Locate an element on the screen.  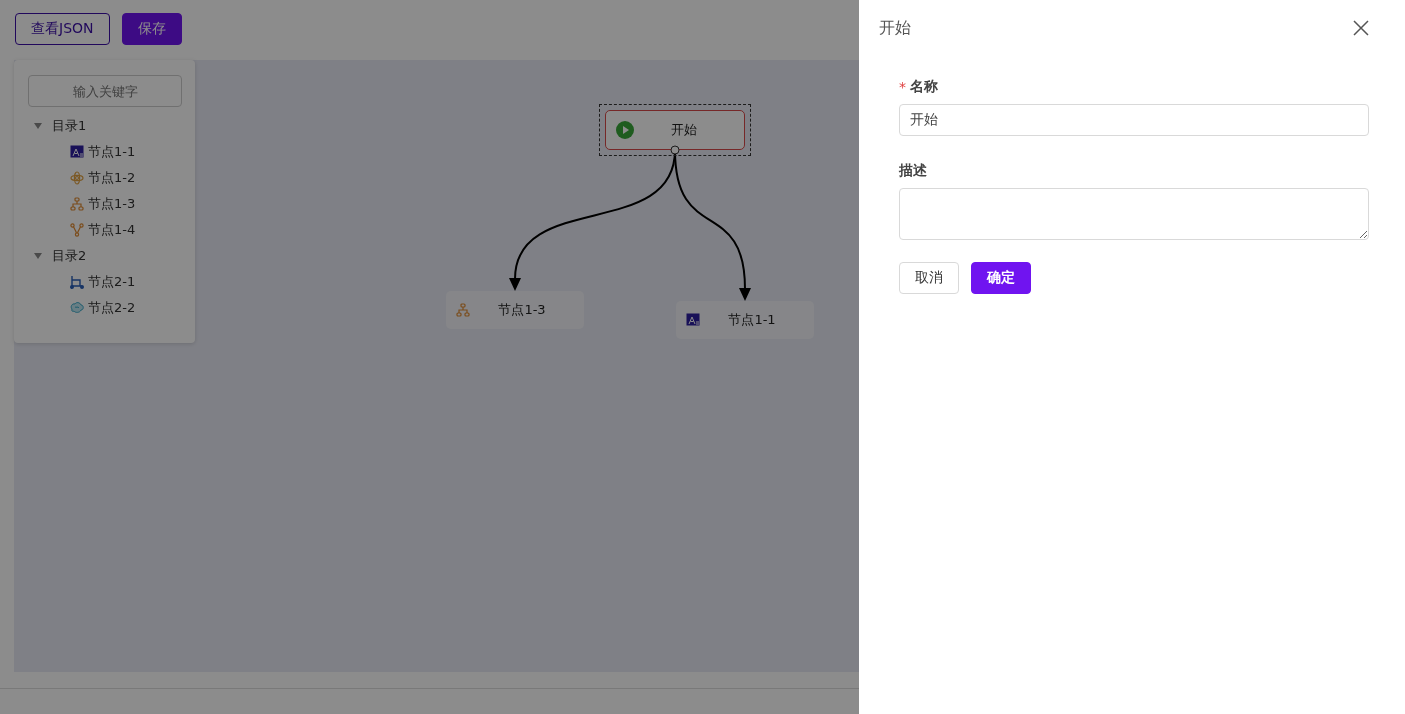
search-field: 输入关键字 is located at coordinates (105, 91).